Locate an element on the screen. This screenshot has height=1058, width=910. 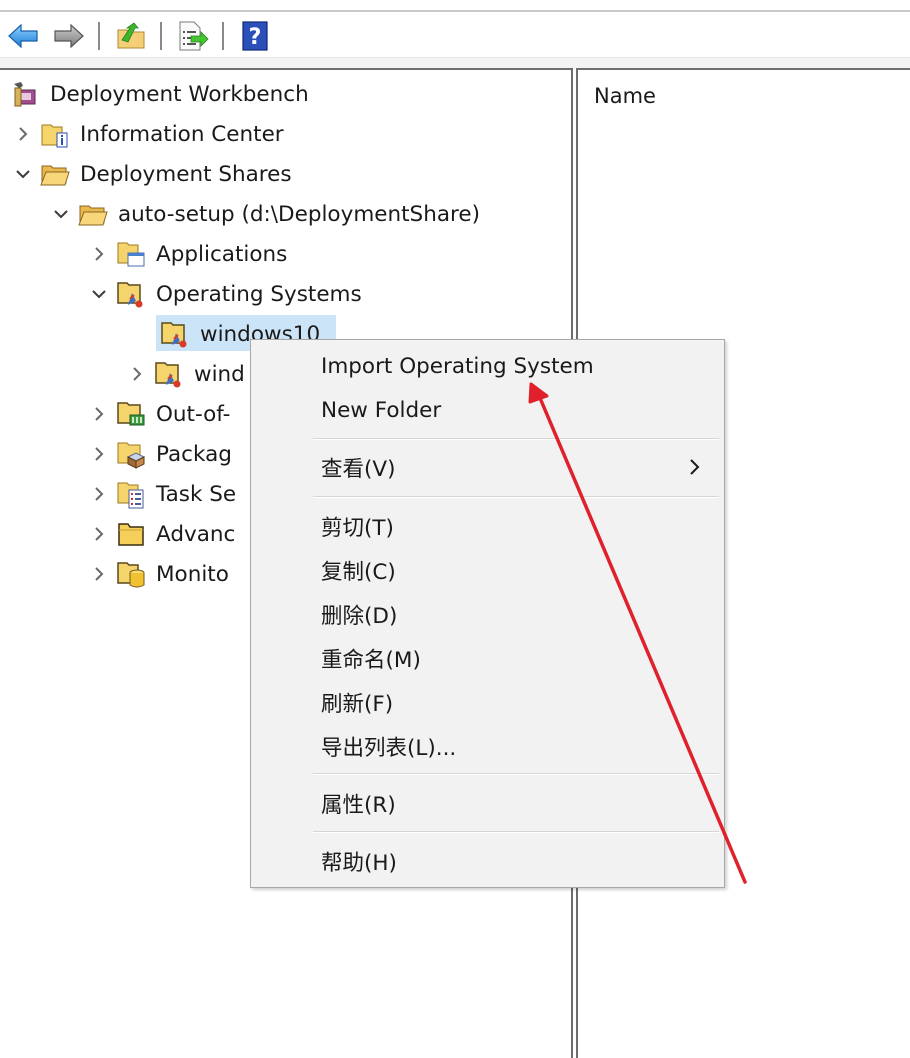
back-arrow-icon is located at coordinates (23, 36).